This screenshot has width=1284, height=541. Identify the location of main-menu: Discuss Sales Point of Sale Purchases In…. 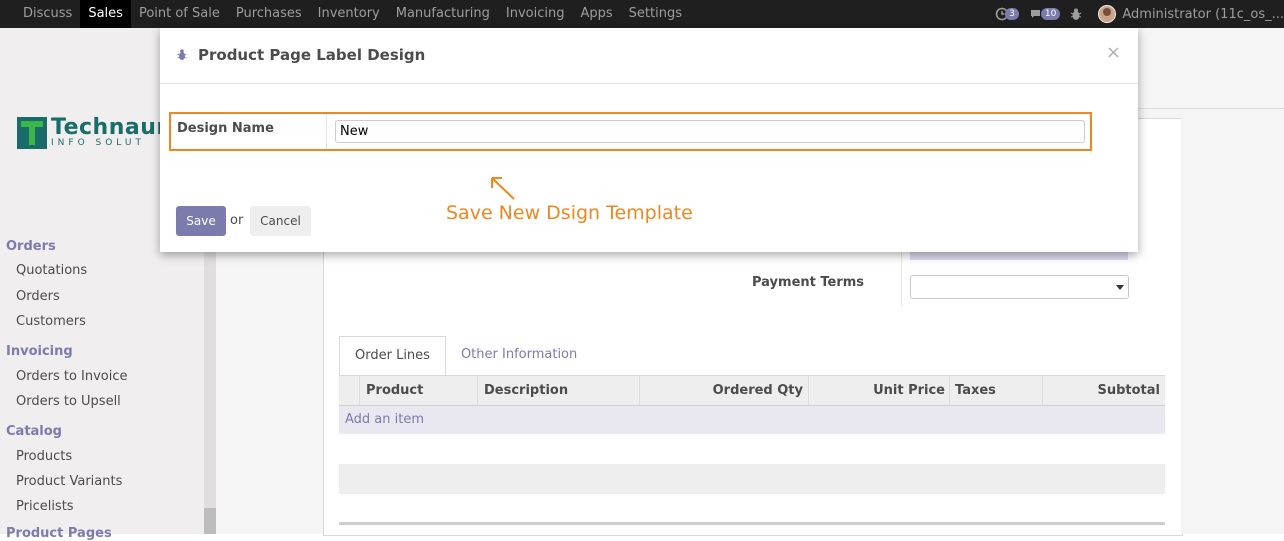
(345, 14).